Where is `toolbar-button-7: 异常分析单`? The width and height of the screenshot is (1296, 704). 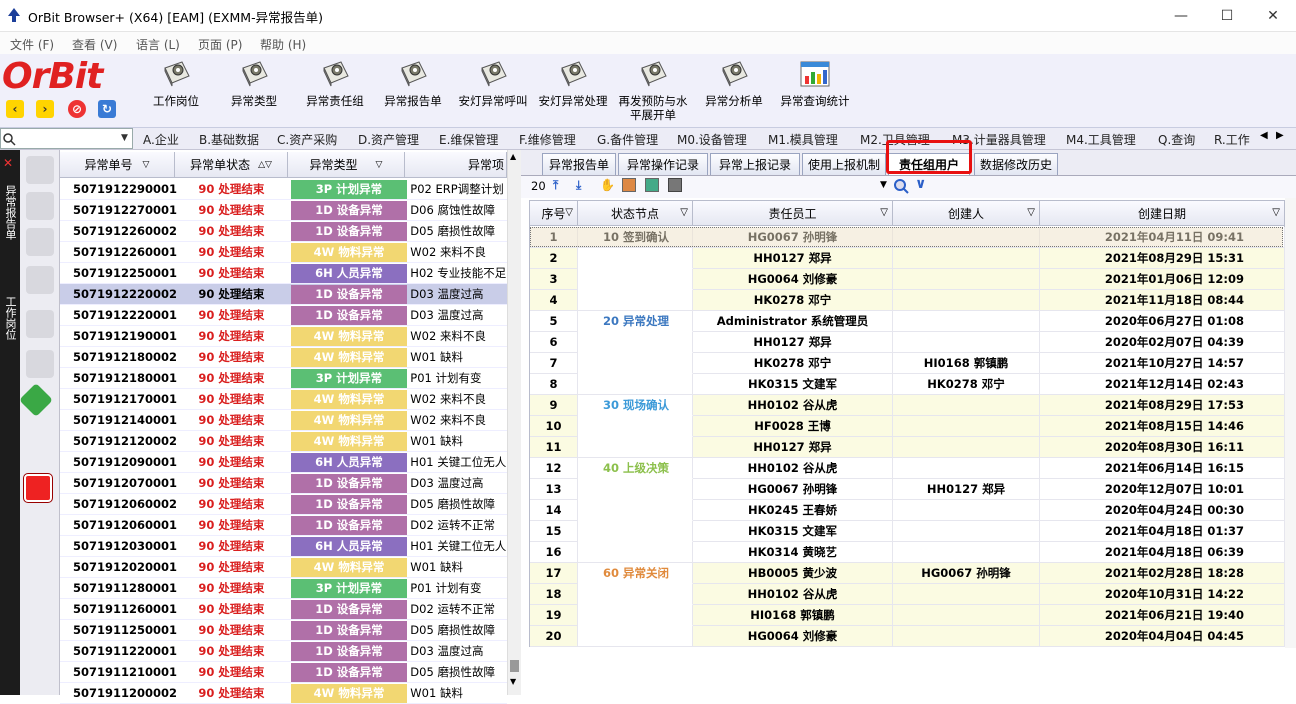
toolbar-button-7: 异常分析单 is located at coordinates (734, 92).